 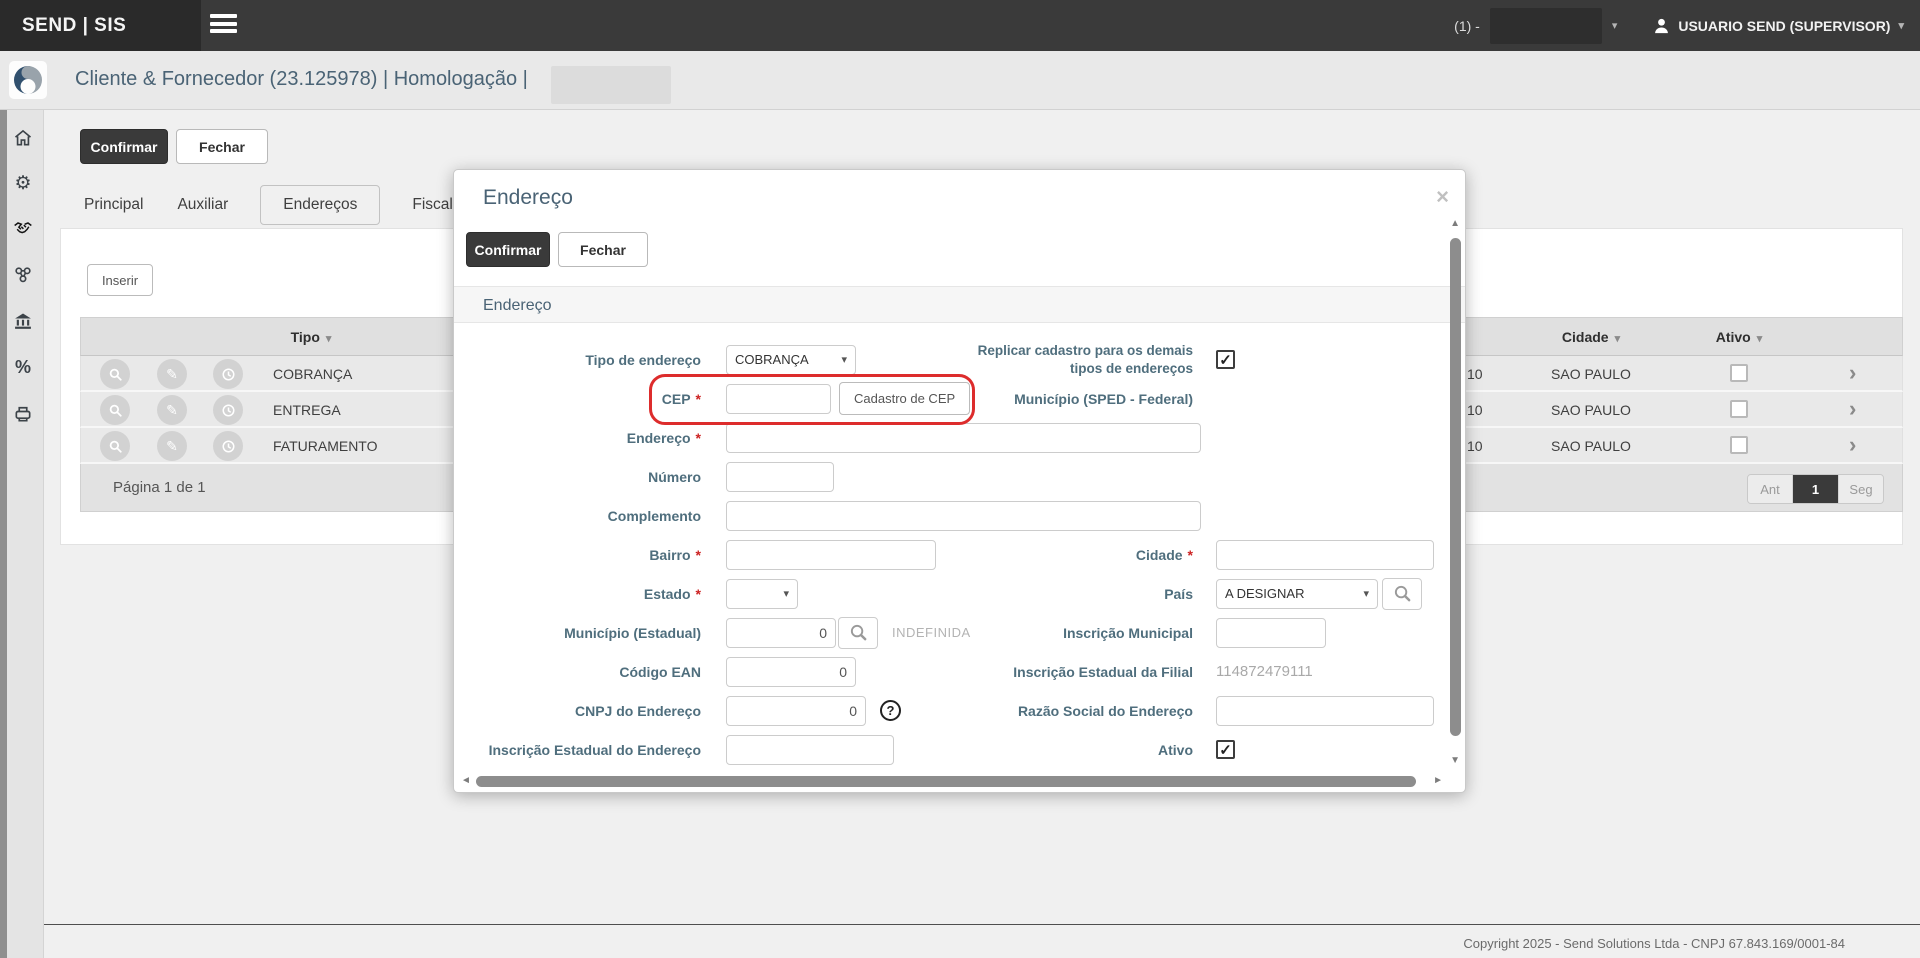 What do you see at coordinates (3, 534) in the screenshot?
I see `sidebar-scrollbar` at bounding box center [3, 534].